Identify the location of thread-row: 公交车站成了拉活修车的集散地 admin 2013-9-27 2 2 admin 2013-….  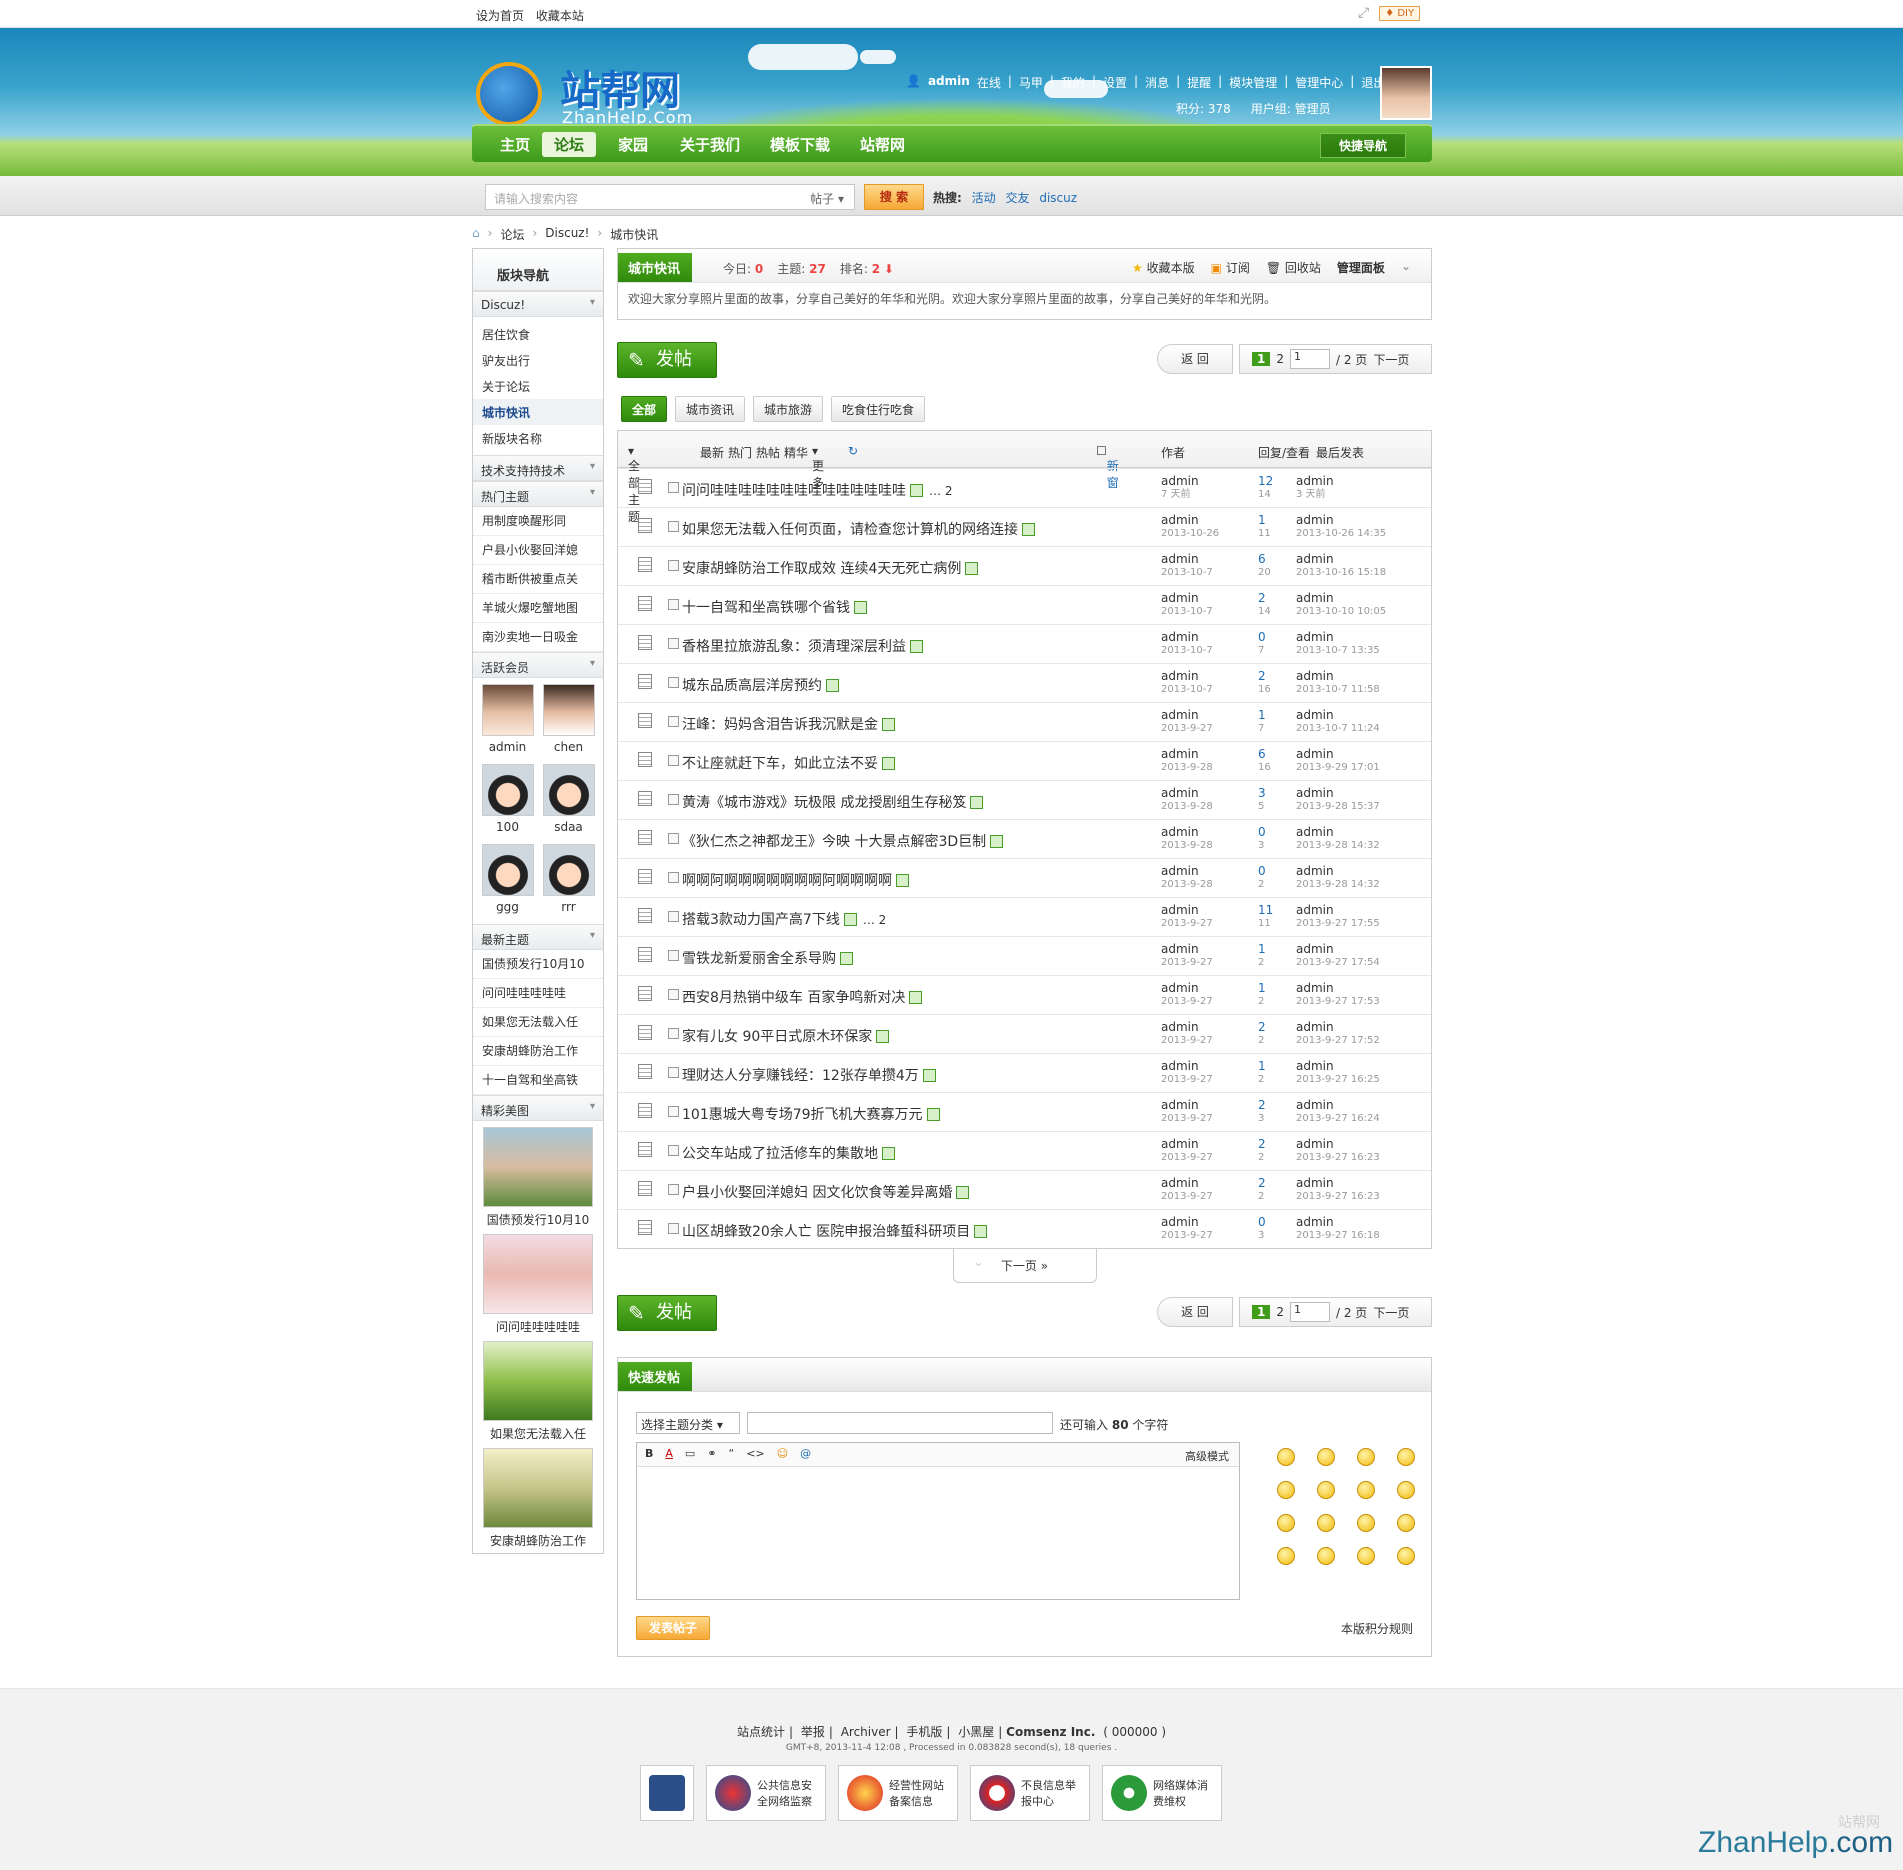
(1024, 1150).